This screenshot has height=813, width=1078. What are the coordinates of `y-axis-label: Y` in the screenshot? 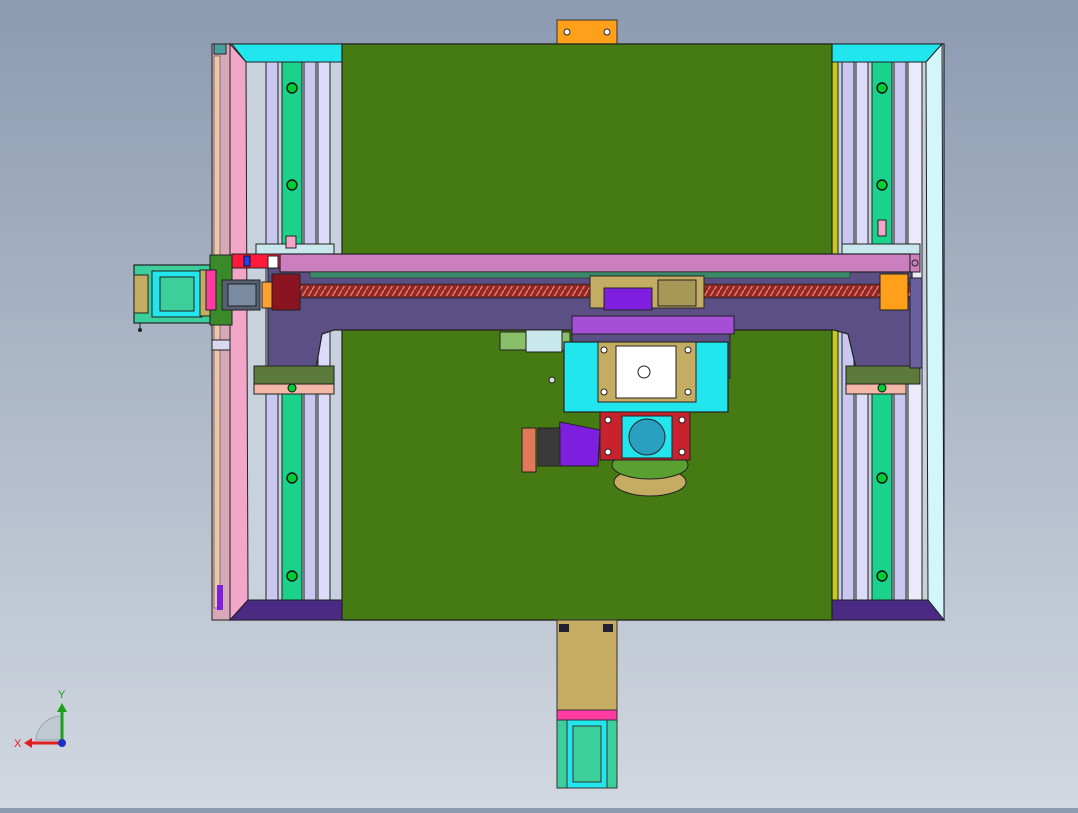 It's located at (62, 695).